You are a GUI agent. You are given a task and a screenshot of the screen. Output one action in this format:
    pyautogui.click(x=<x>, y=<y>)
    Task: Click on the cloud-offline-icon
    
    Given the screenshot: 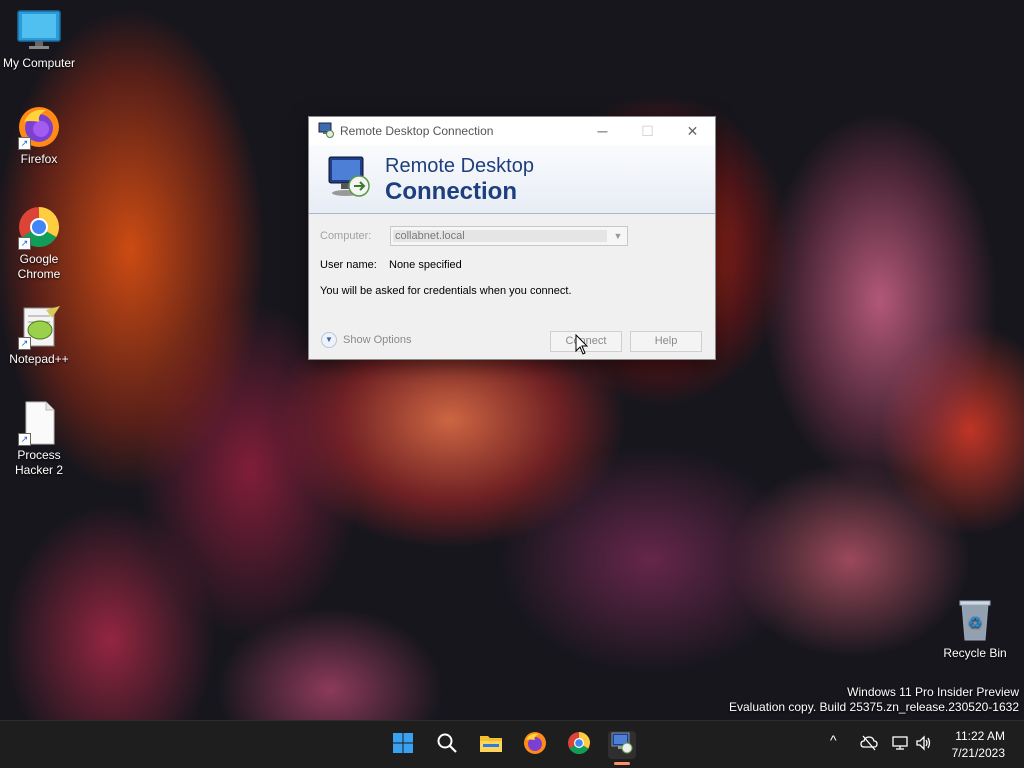 What is the action you would take?
    pyautogui.click(x=869, y=744)
    